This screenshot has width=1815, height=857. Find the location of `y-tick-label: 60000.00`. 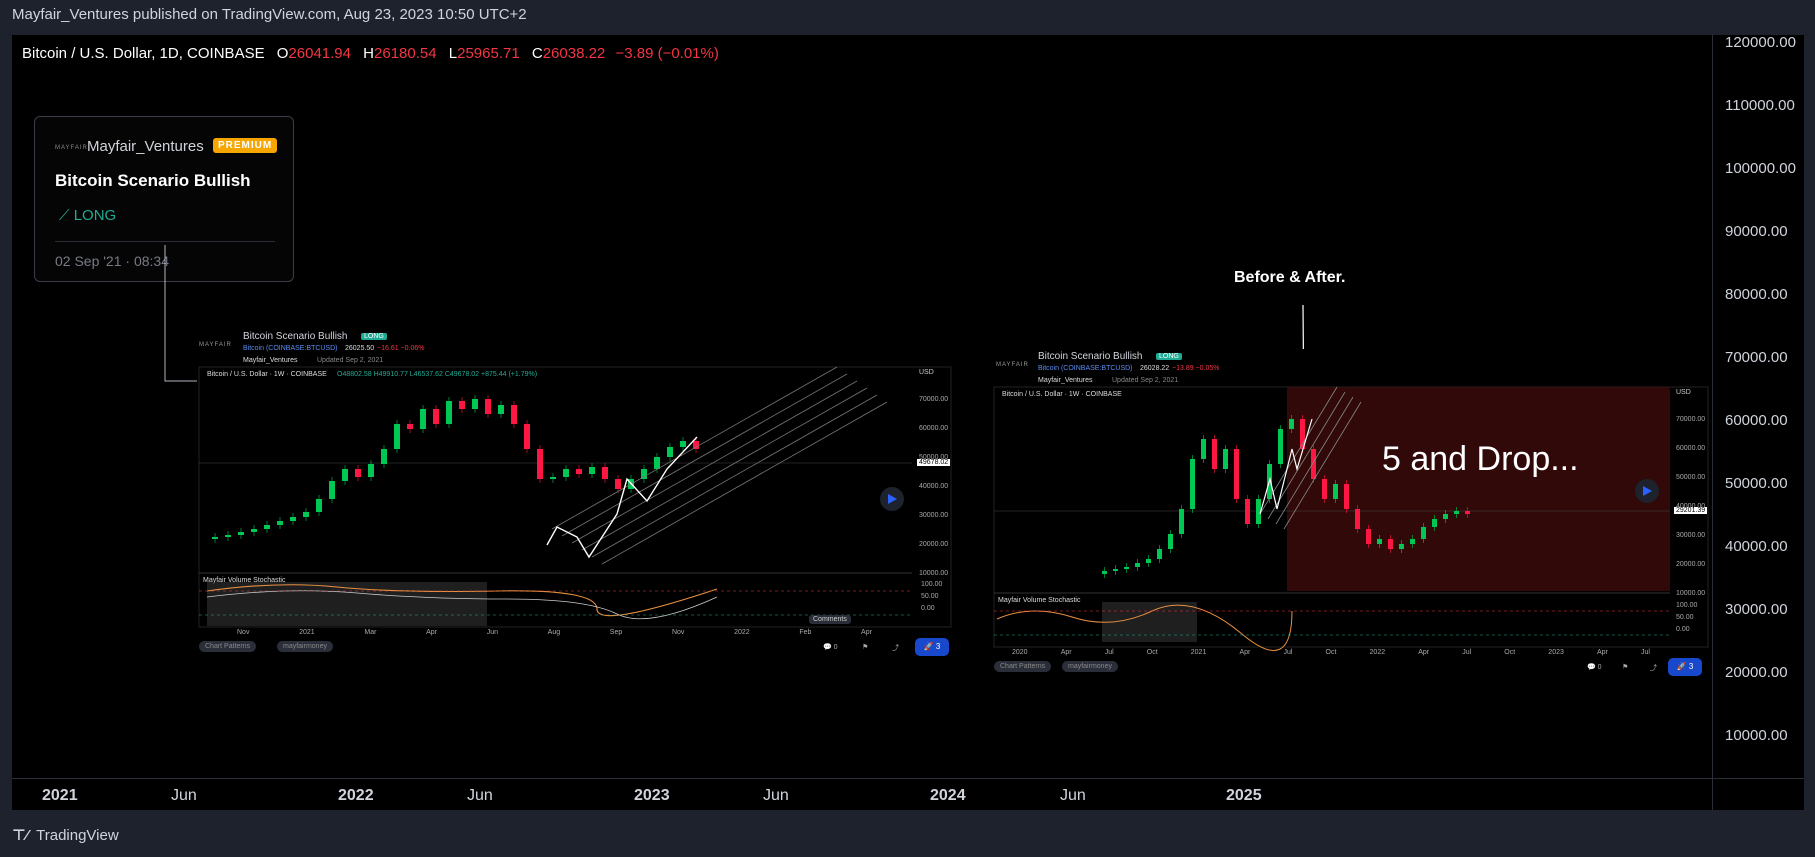

y-tick-label: 60000.00 is located at coordinates (1756, 420).